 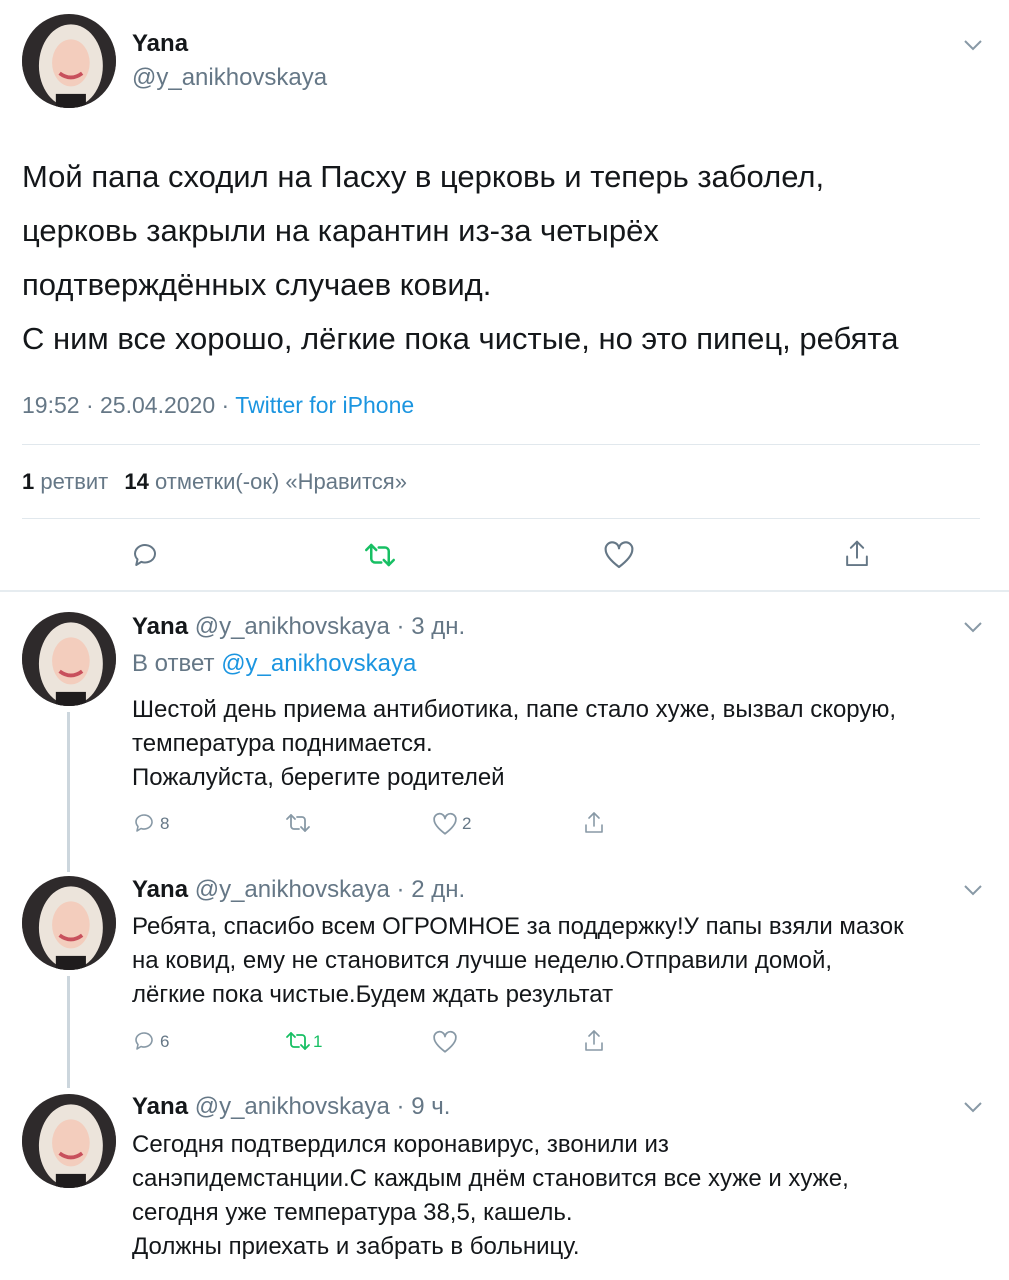 What do you see at coordinates (51, 405) in the screenshot?
I see `tweet-time: 19:52` at bounding box center [51, 405].